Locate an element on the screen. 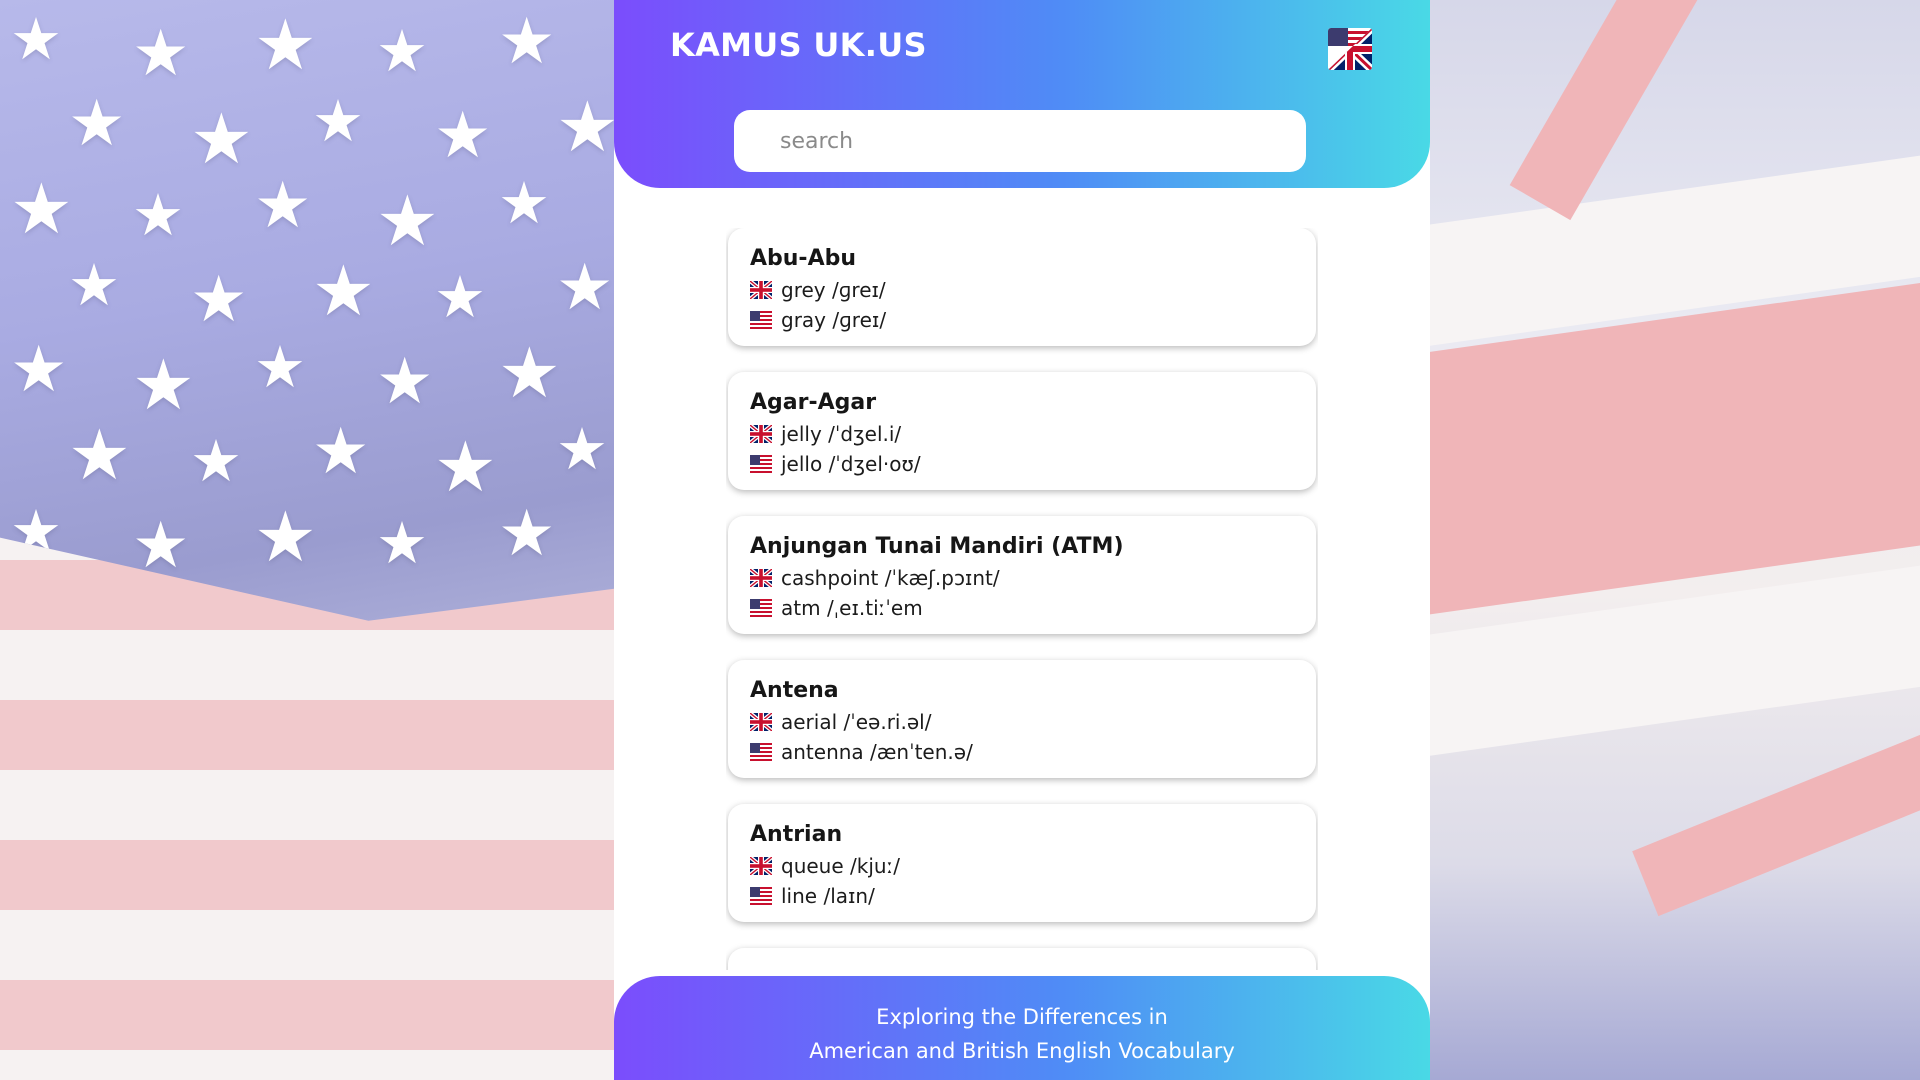  word-title: Agar-Agar is located at coordinates (813, 402).